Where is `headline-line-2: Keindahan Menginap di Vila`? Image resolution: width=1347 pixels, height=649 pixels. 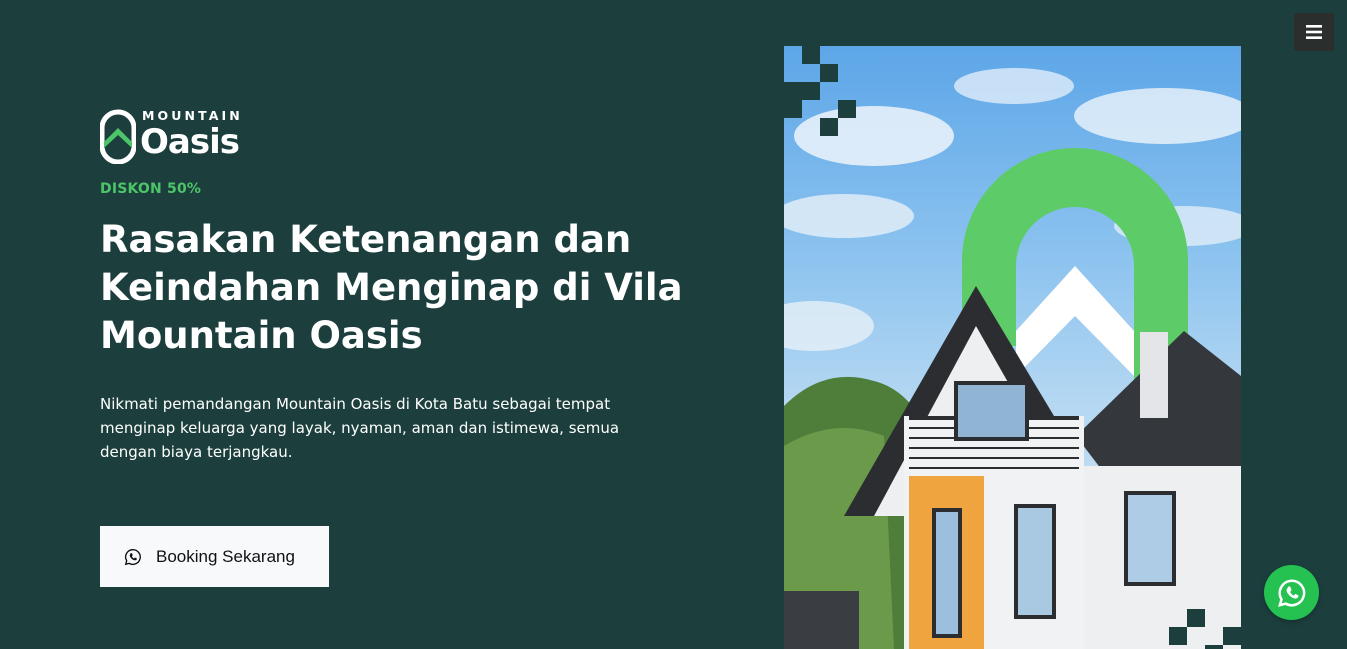 headline-line-2: Keindahan Menginap di Vila is located at coordinates (391, 287).